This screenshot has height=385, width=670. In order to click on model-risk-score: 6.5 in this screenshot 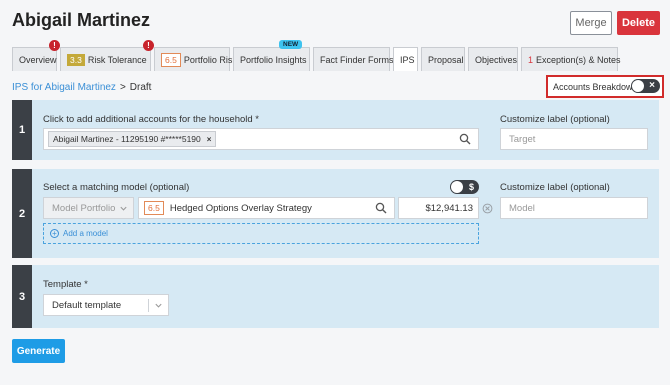, I will do `click(154, 208)`.